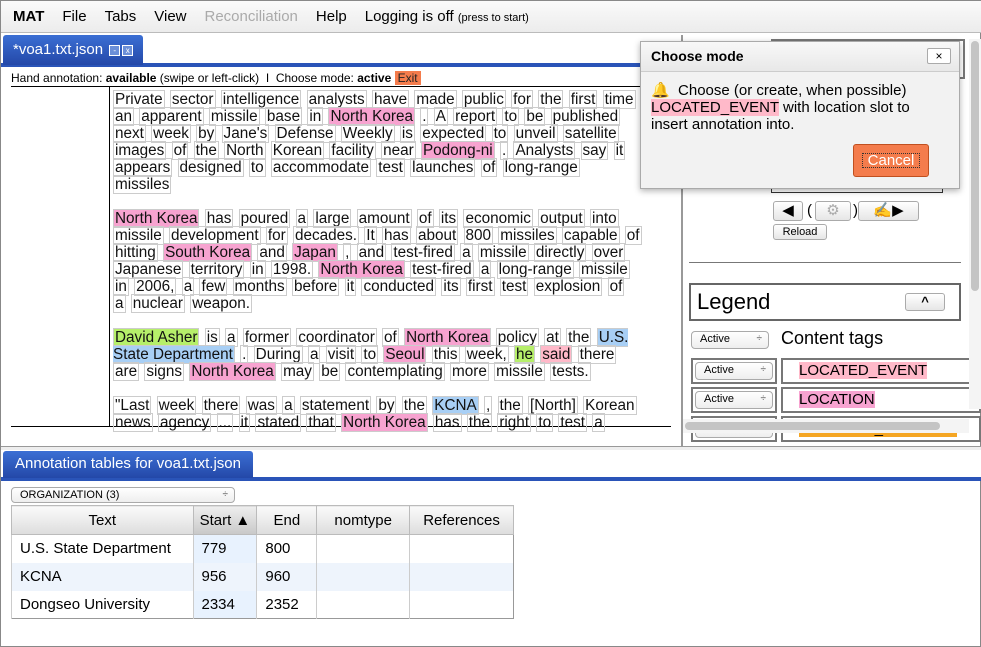 Image resolution: width=981 pixels, height=647 pixels. Describe the element at coordinates (210, 167) in the screenshot. I see `token: designed` at that location.